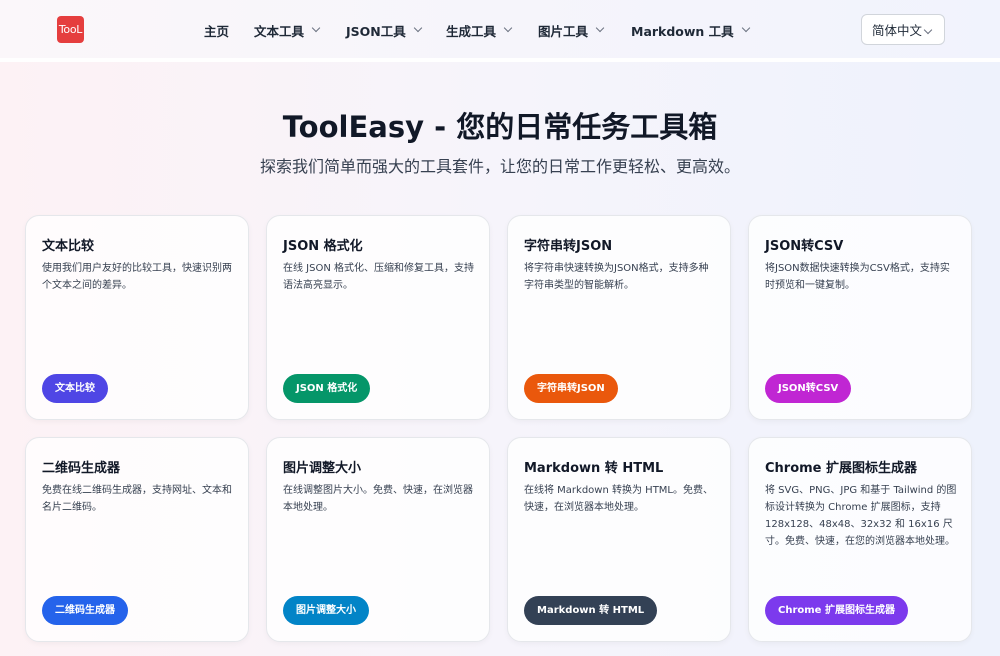 The height and width of the screenshot is (656, 1000). I want to click on markdown-to-html-button: Markdown 转 HTML, so click(591, 610).